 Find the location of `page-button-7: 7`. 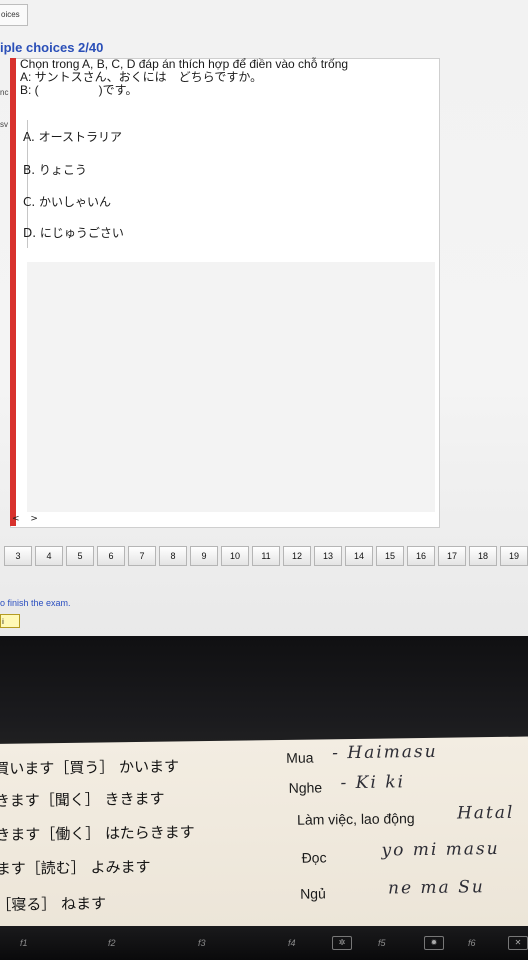

page-button-7: 7 is located at coordinates (142, 556).